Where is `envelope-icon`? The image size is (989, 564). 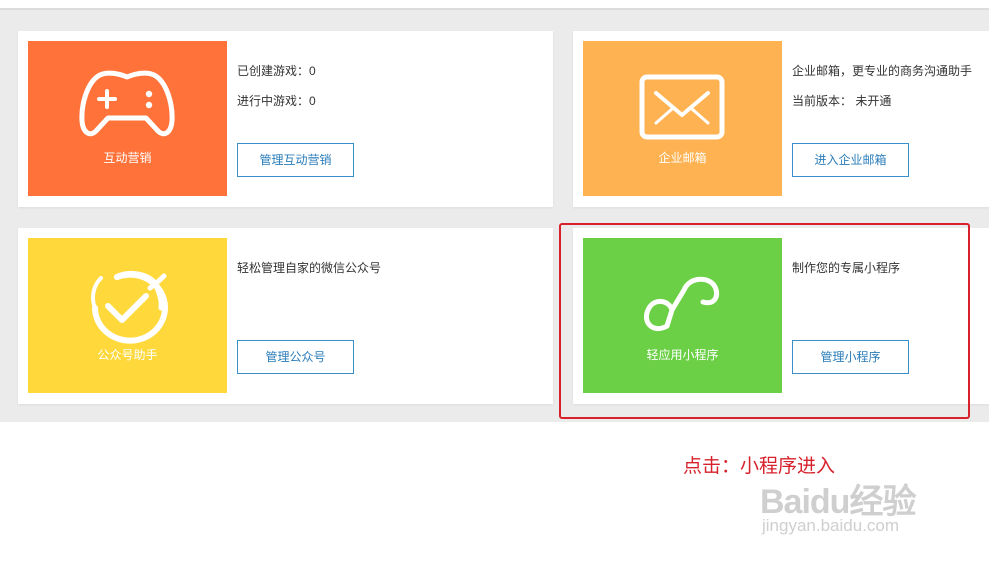
envelope-icon is located at coordinates (682, 107).